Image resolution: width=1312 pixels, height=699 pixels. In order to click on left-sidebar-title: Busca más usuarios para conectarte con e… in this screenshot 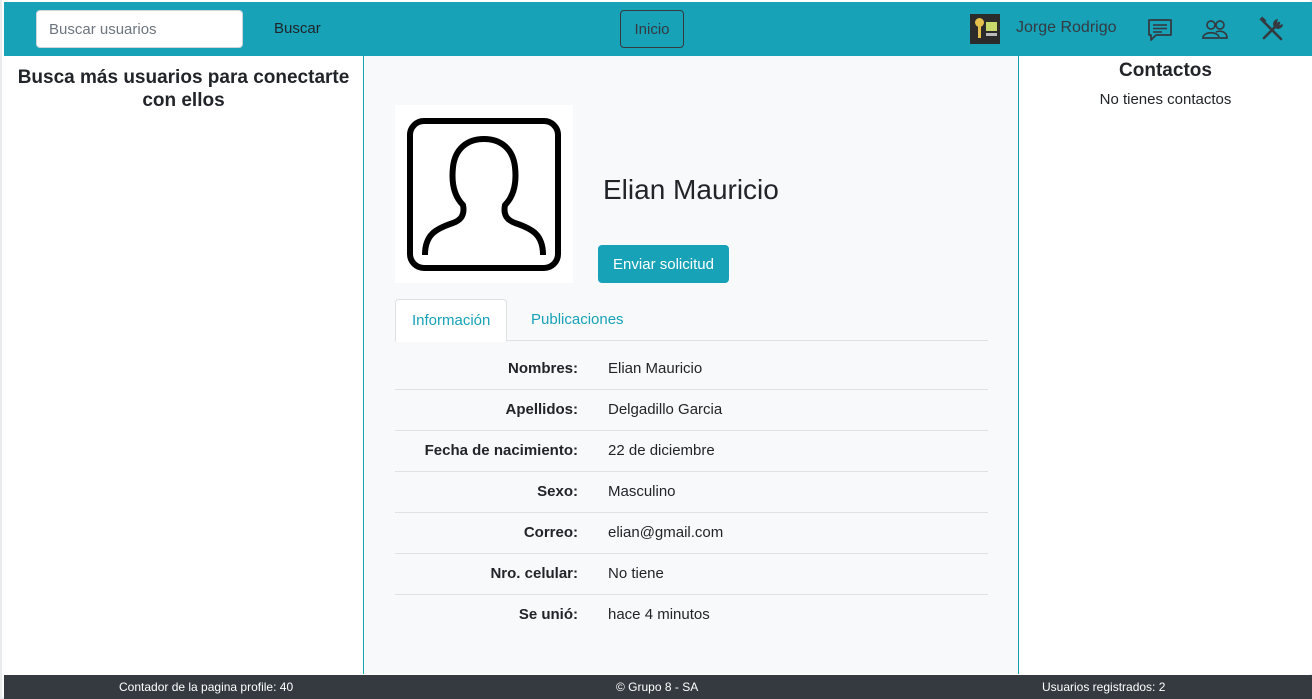, I will do `click(183, 89)`.